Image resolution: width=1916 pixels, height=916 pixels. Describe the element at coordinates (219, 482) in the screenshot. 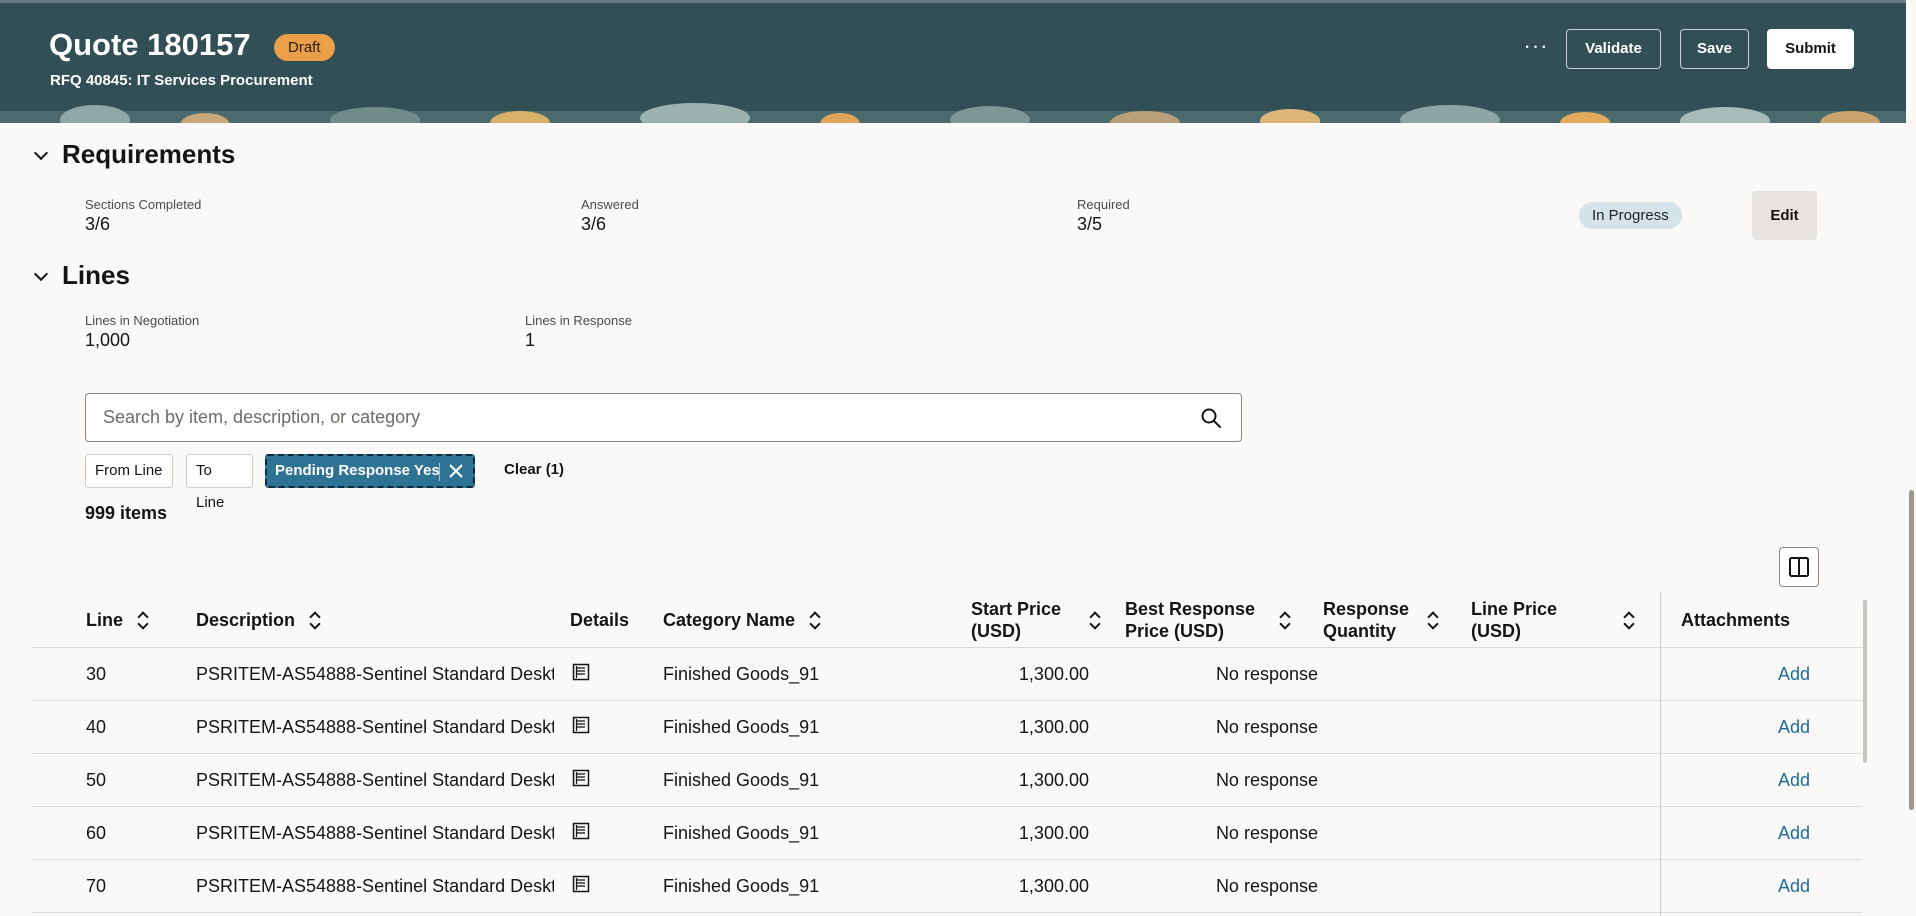

I see `to-line-filter-chip: To Line` at that location.